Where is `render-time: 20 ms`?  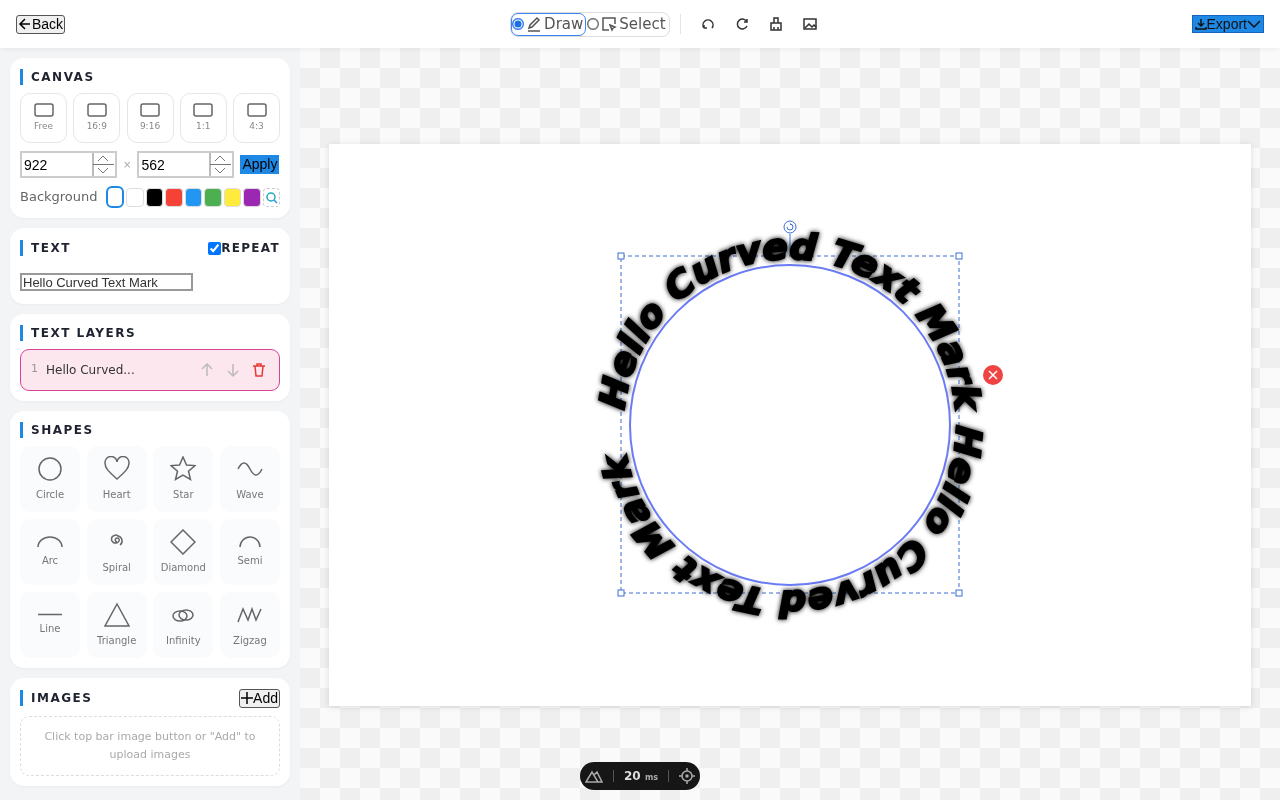 render-time: 20 ms is located at coordinates (641, 776).